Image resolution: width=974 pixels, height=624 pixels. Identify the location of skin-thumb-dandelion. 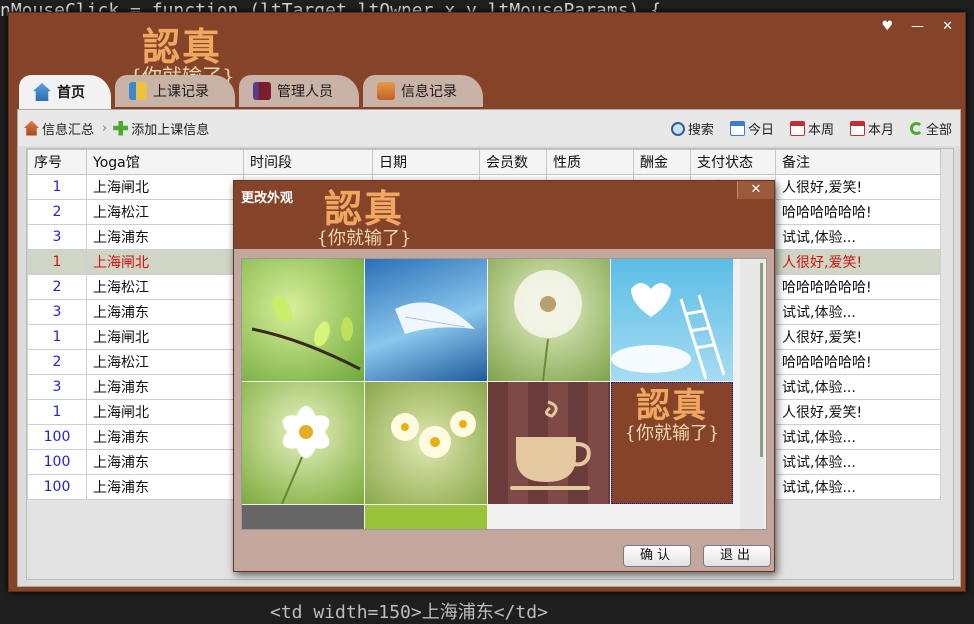
(549, 320).